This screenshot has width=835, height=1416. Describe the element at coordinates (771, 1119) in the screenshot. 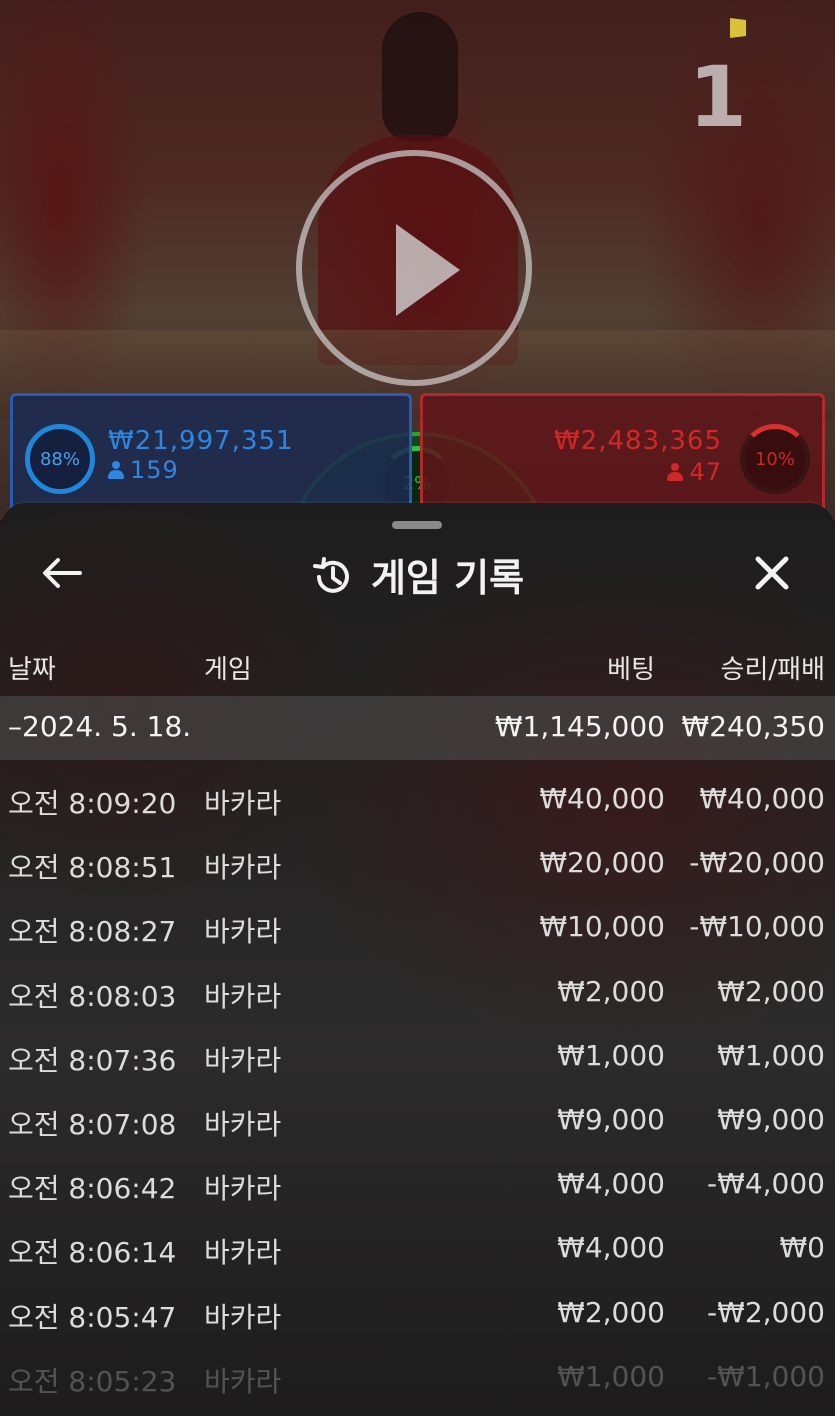

I see `row-winloss: ₩9,000` at that location.